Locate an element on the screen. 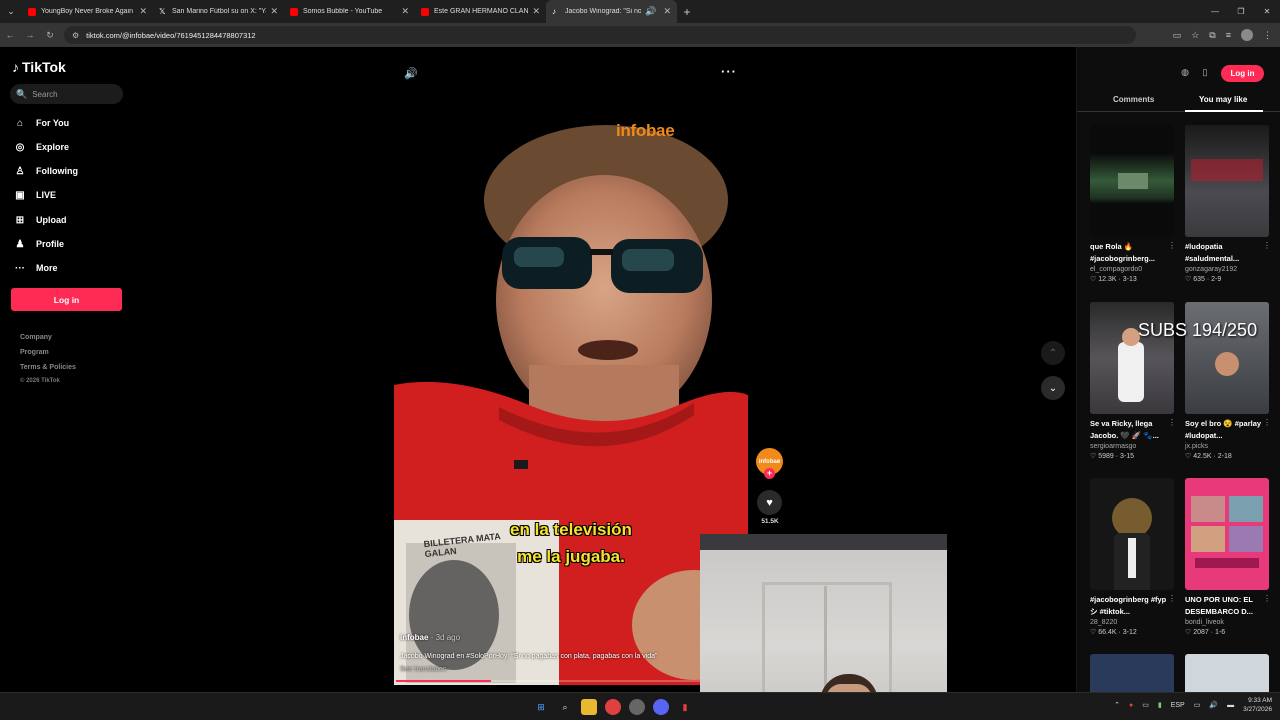 This screenshot has height=720, width=1280. video-card-user: 28_8220 is located at coordinates (1132, 622).